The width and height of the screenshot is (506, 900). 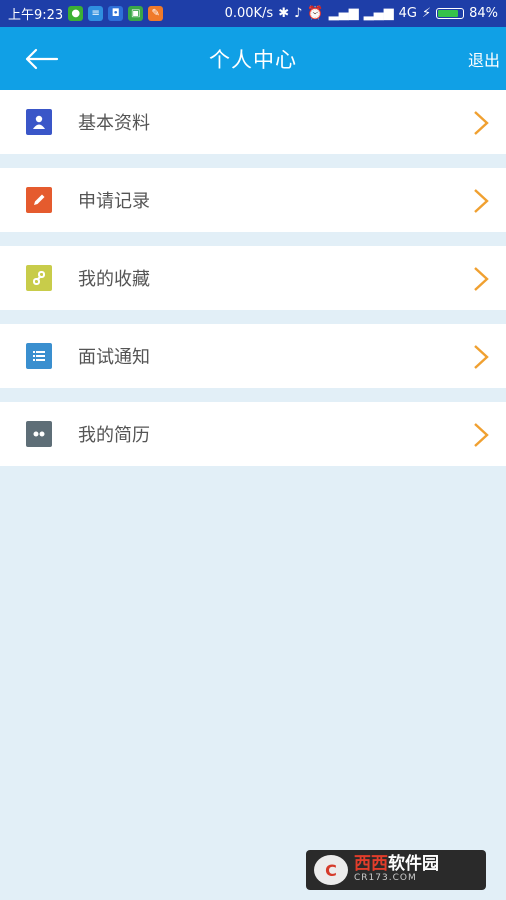 I want to click on watermark-brand-white: 软件园, so click(x=413, y=864).